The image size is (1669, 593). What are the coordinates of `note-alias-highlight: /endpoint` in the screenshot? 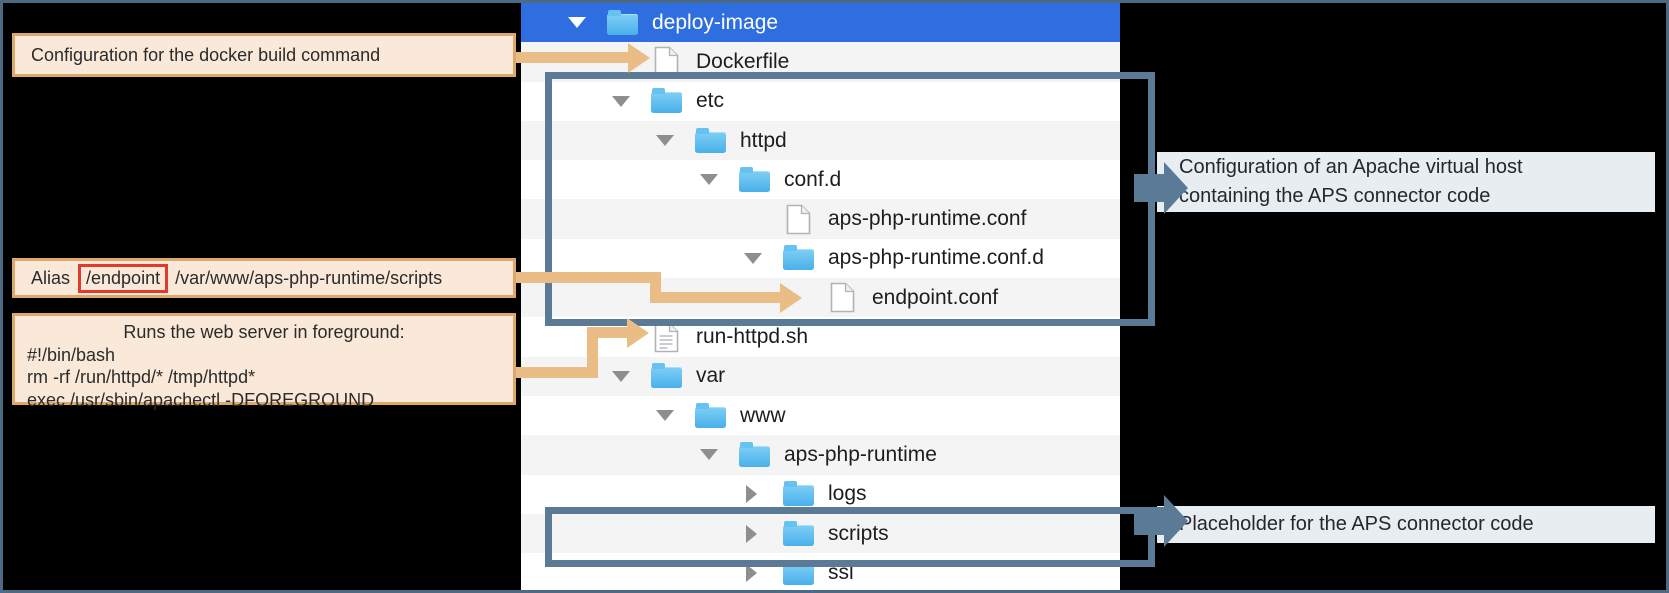 It's located at (123, 278).